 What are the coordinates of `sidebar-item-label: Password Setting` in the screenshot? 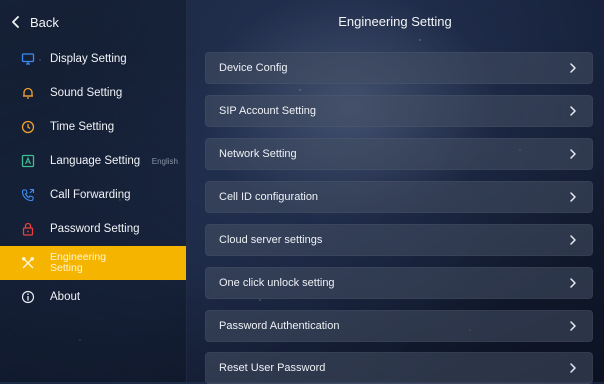 It's located at (95, 229).